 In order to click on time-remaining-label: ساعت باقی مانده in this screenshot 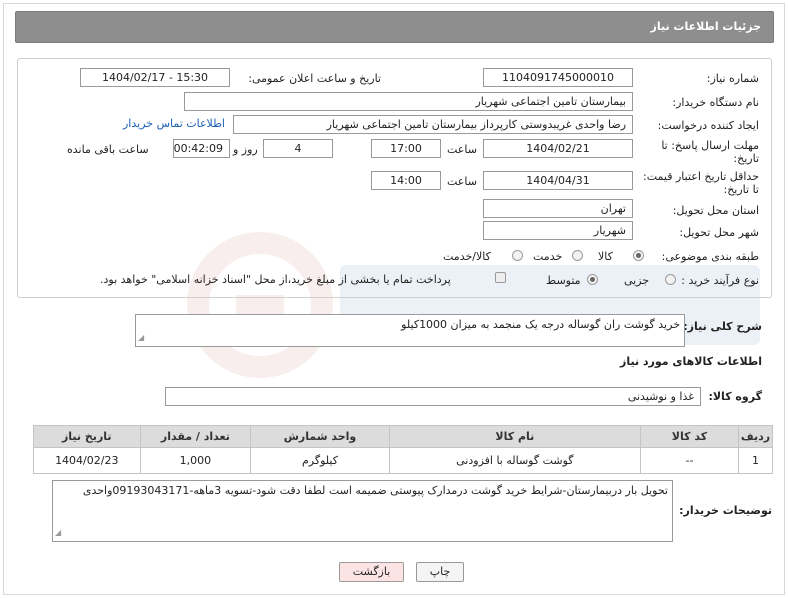, I will do `click(108, 149)`.